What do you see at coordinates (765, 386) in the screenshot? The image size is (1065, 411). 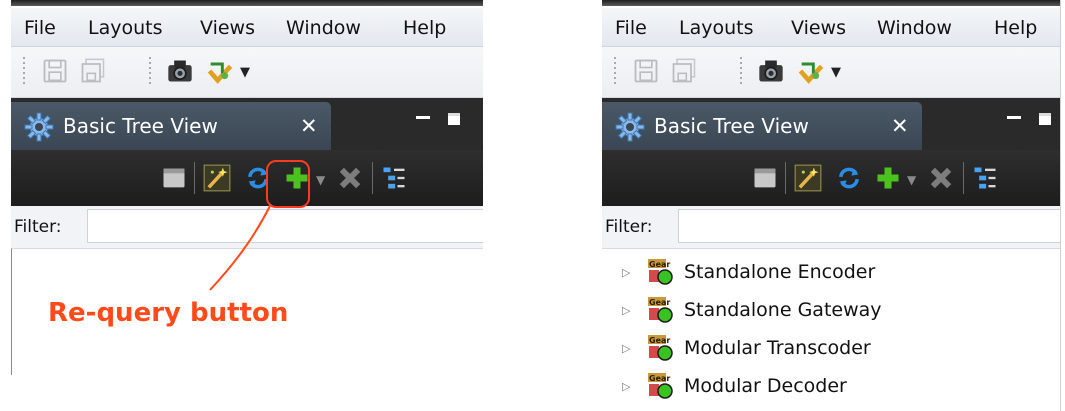 I see `tree-item-label: Modular Decoder` at bounding box center [765, 386].